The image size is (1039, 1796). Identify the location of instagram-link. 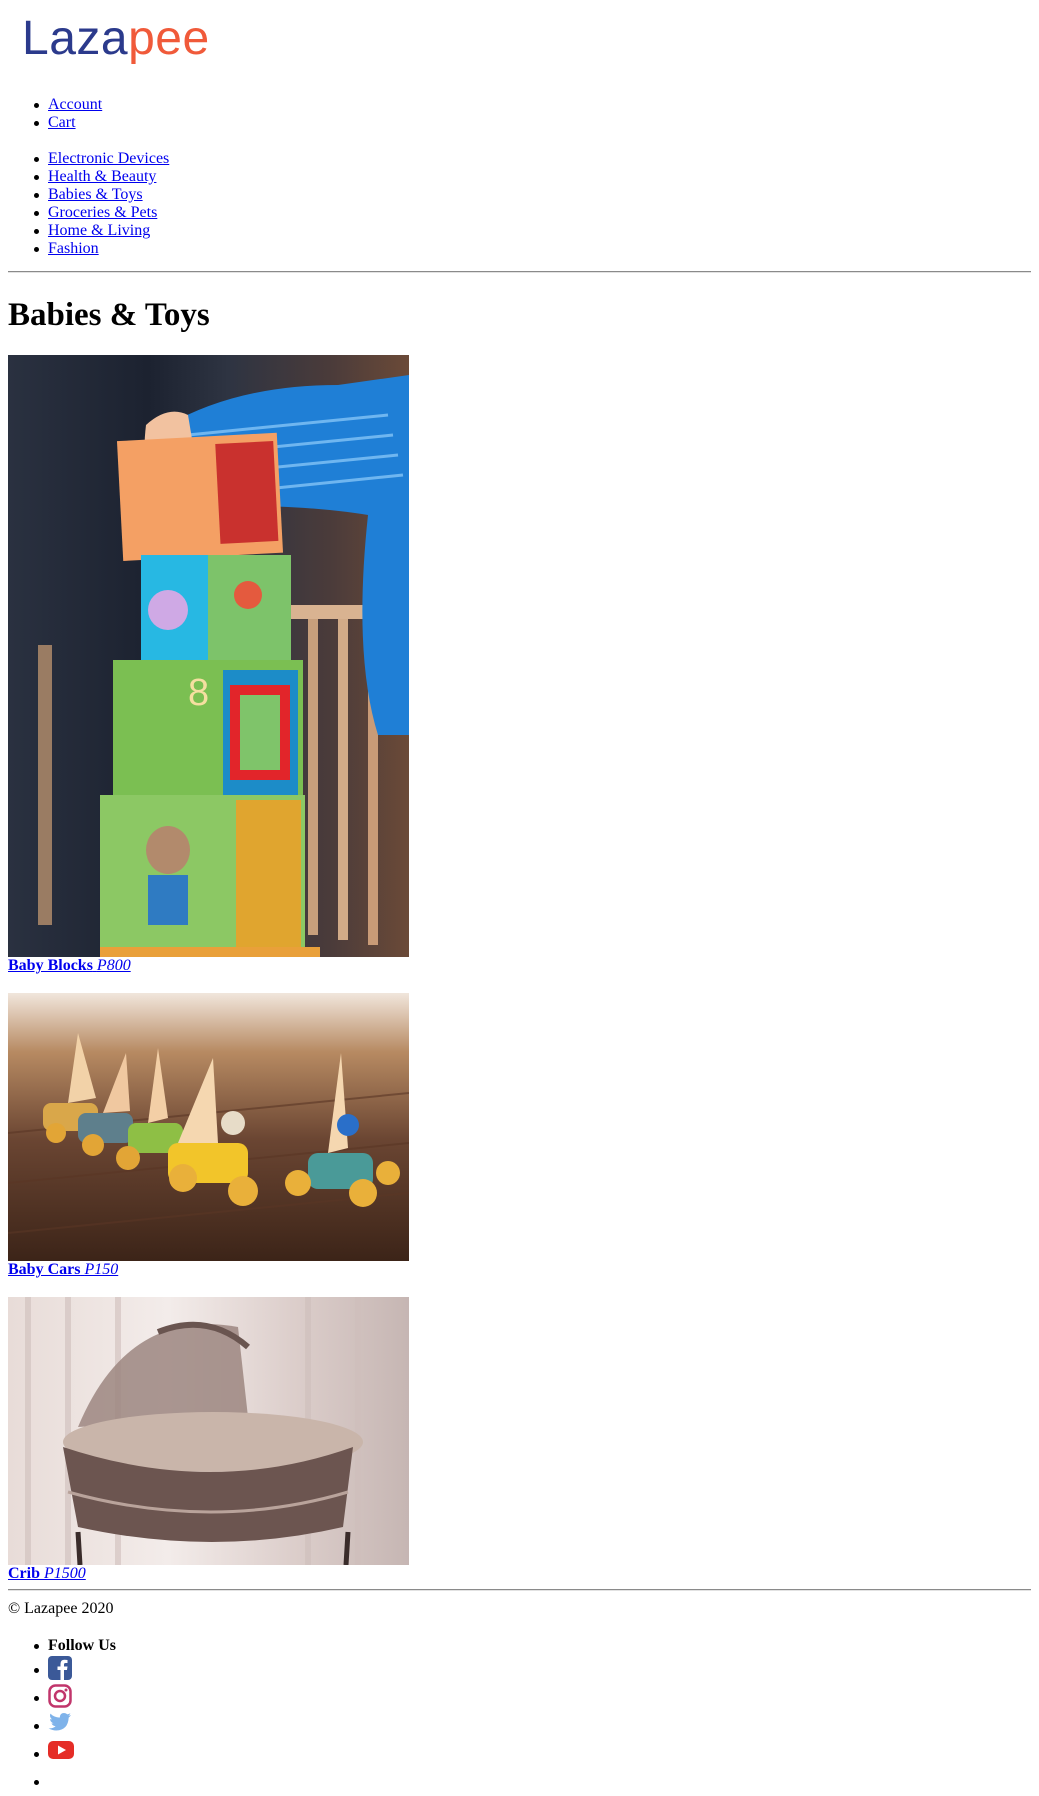
(60, 1698).